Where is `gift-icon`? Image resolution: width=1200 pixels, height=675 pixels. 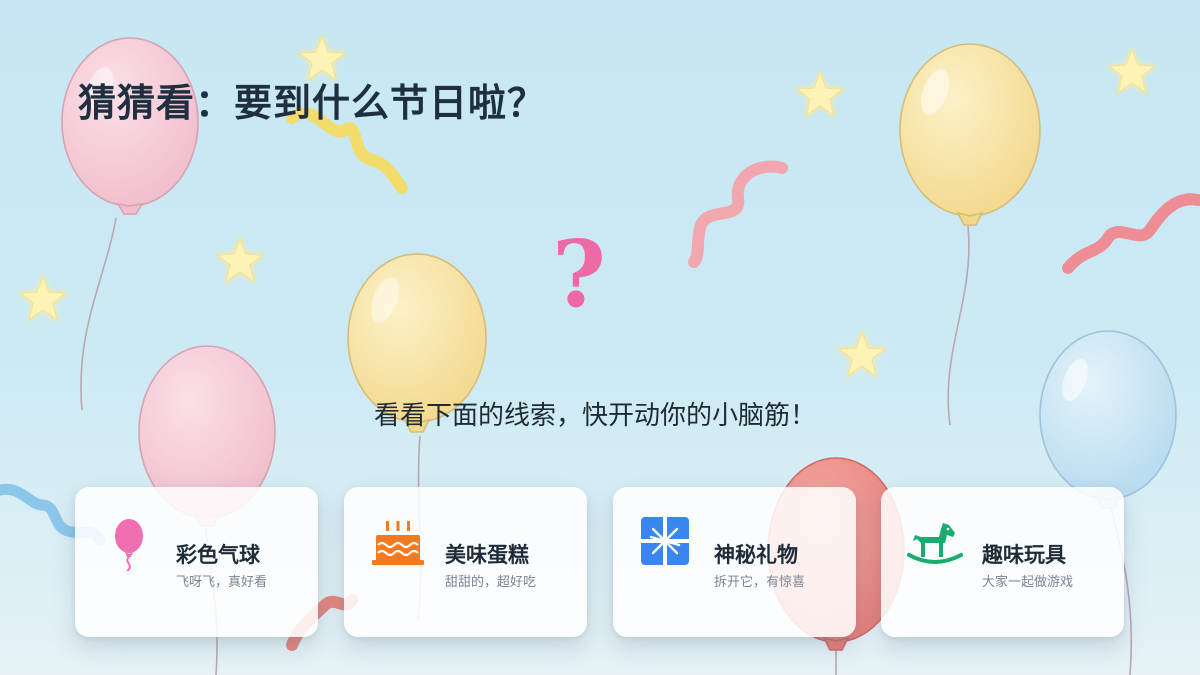 gift-icon is located at coordinates (665, 541).